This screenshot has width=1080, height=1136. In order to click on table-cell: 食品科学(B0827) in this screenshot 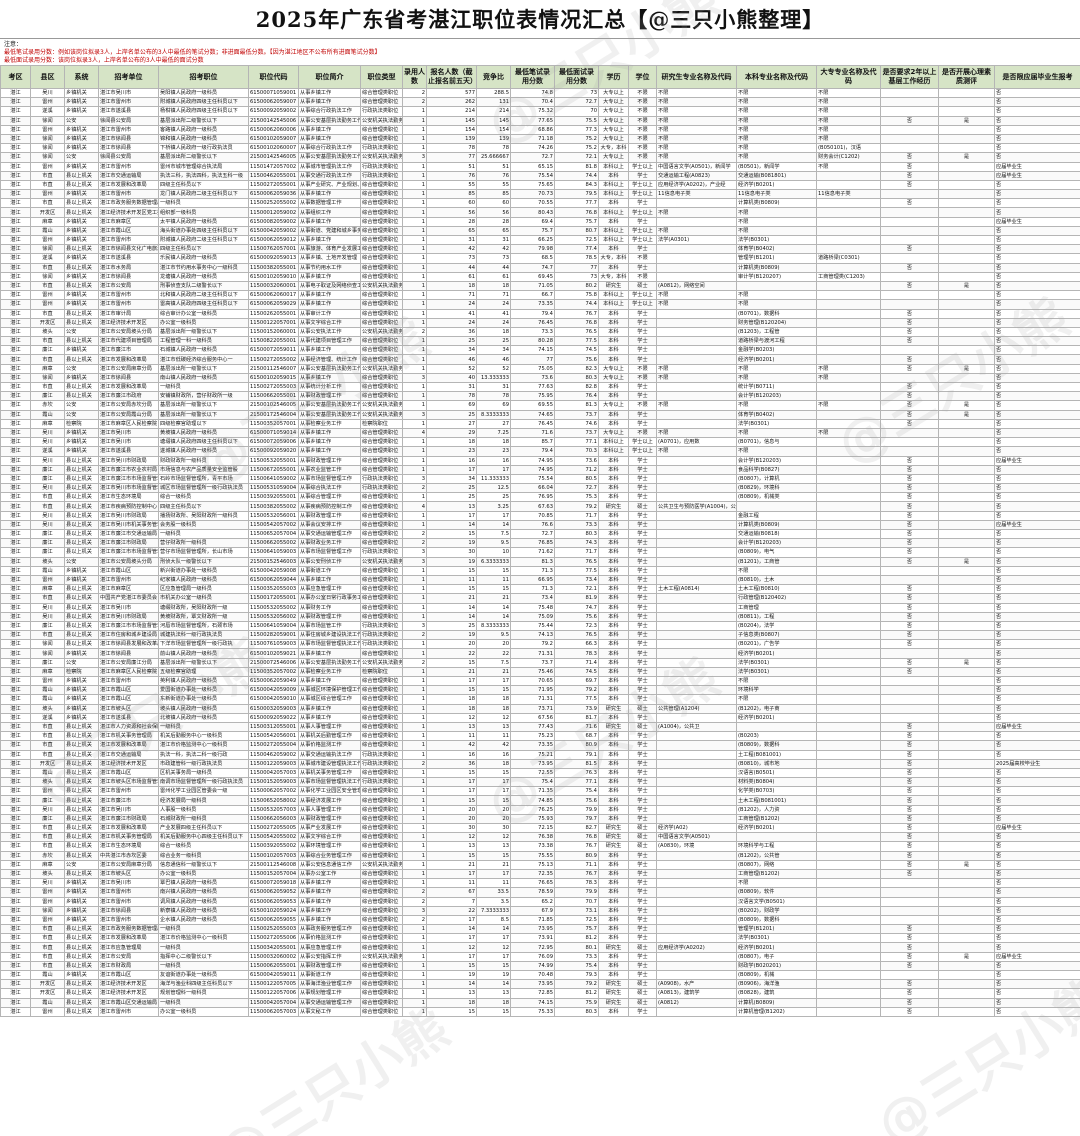, I will do `click(776, 469)`.